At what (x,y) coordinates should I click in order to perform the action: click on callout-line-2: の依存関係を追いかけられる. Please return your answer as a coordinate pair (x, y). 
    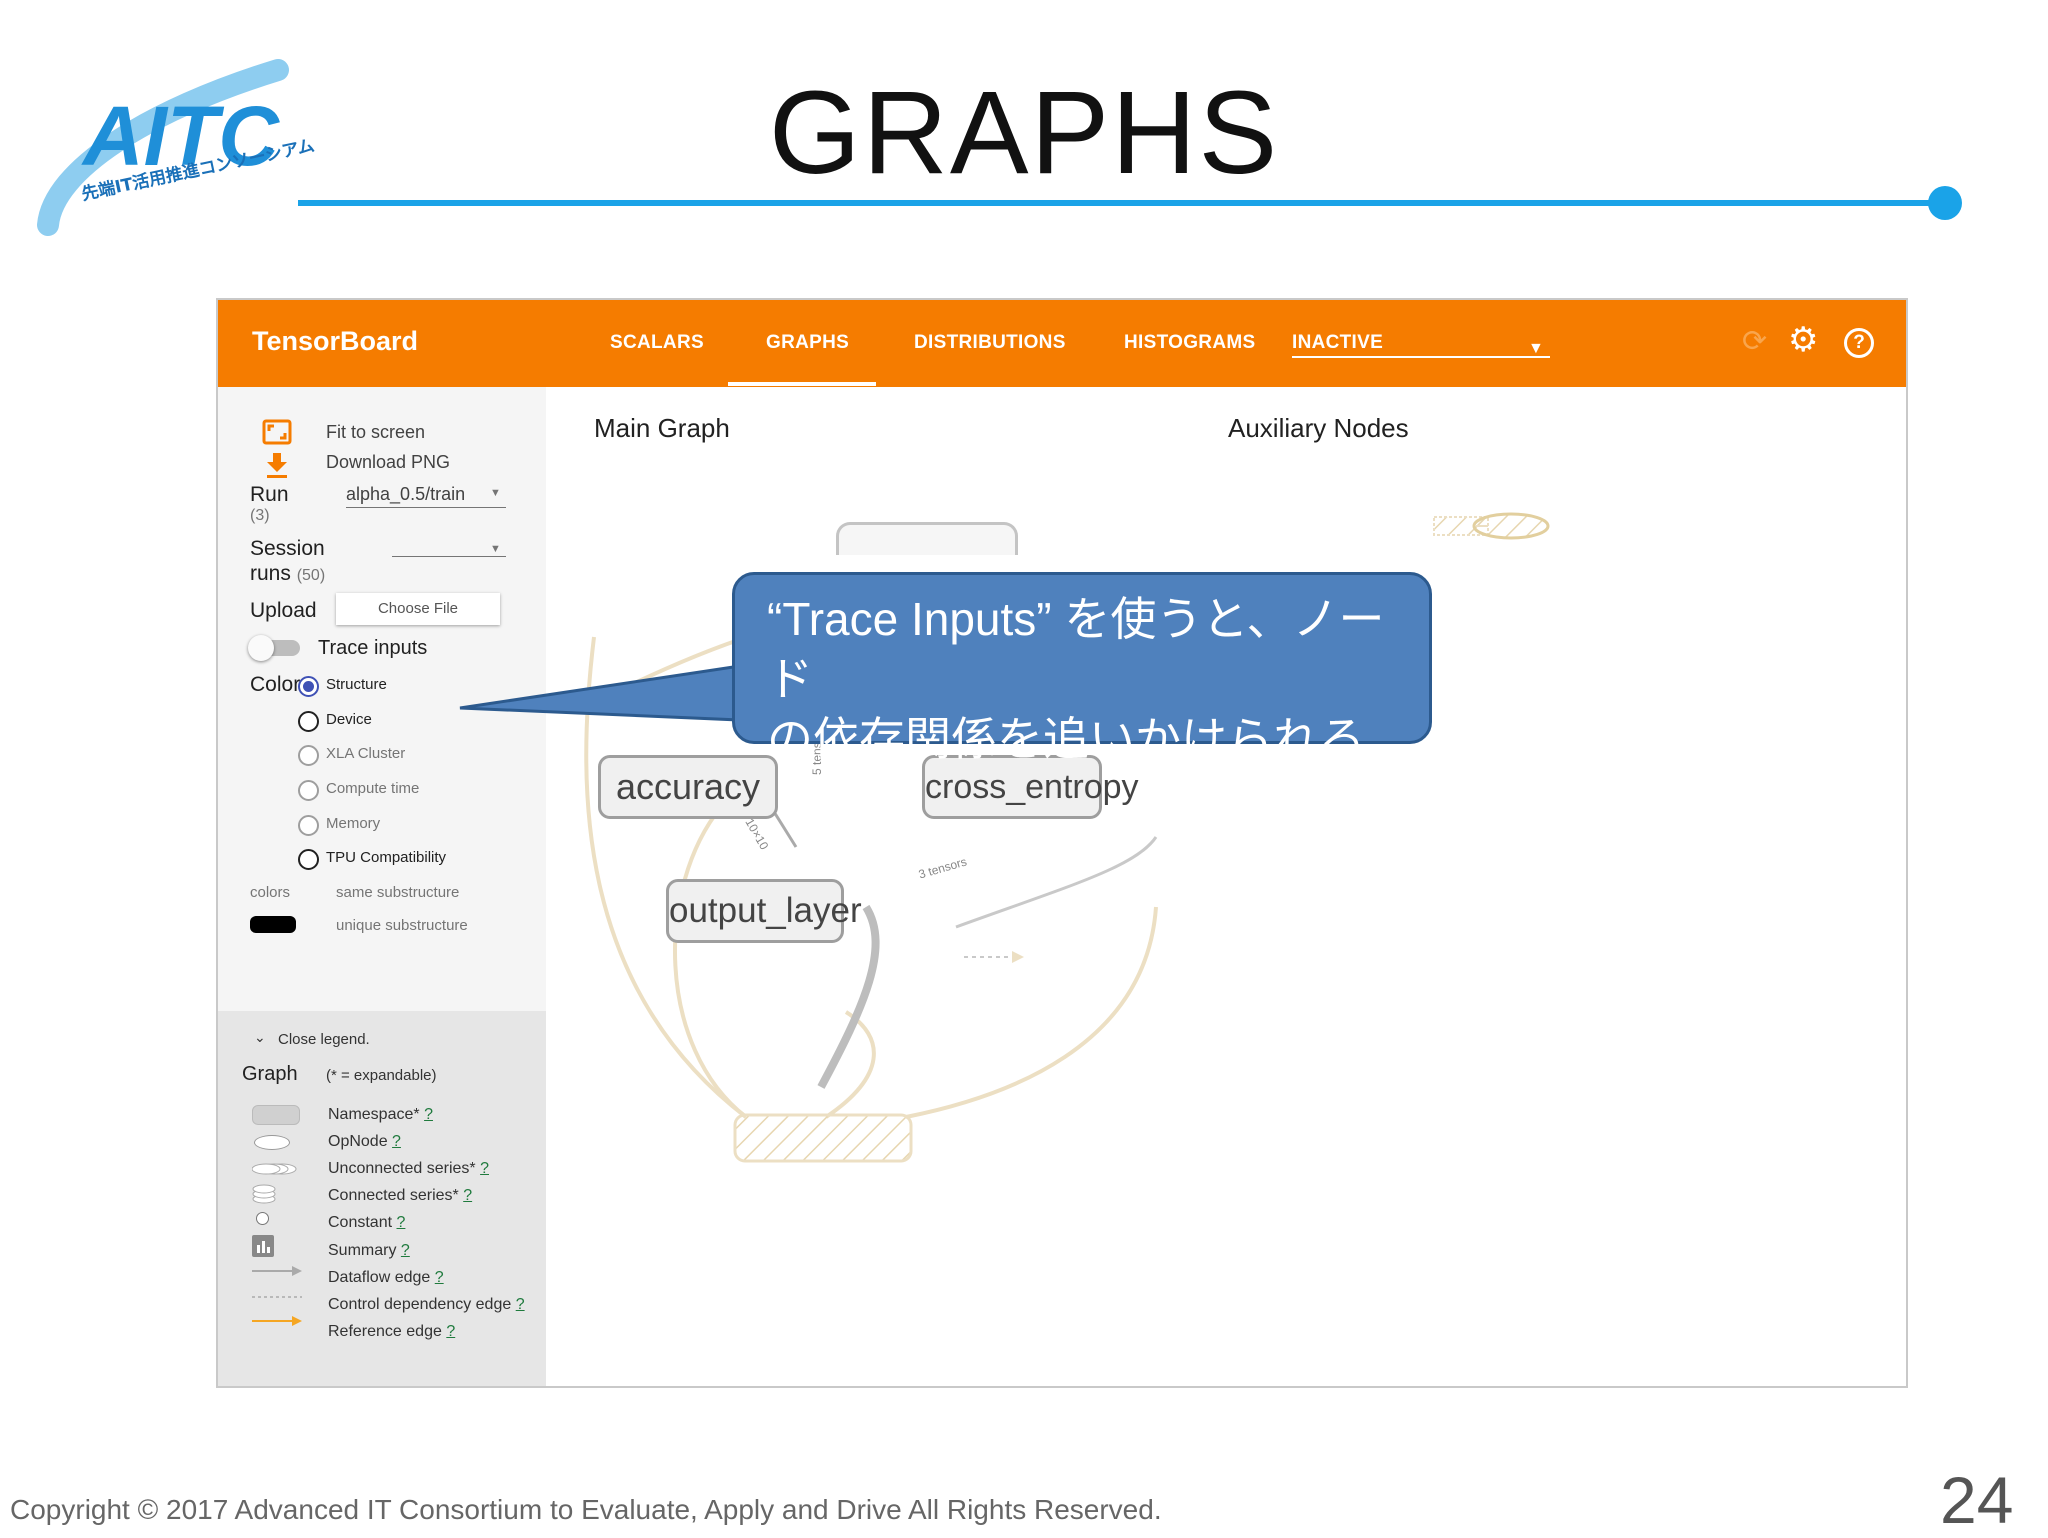
    Looking at the image, I should click on (1066, 739).